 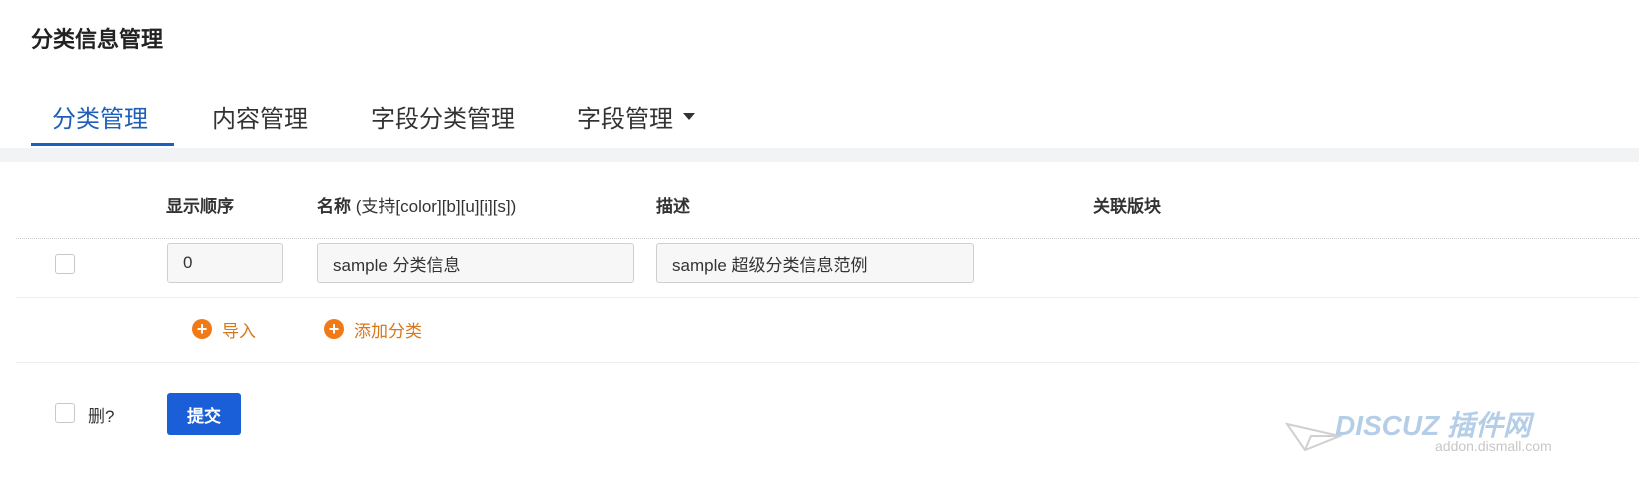 I want to click on header-divider, so click(x=827, y=238).